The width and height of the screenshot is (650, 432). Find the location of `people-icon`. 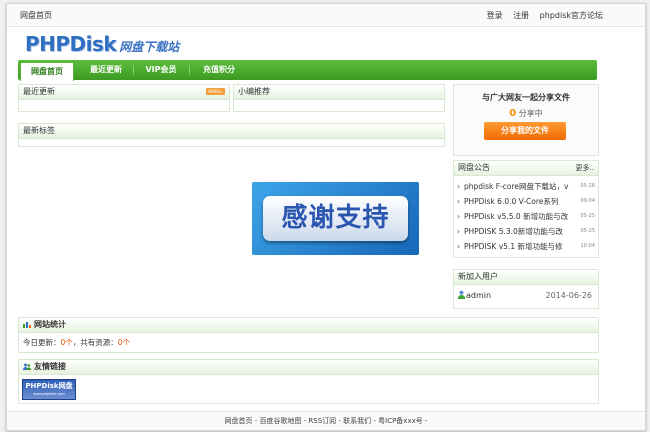

people-icon is located at coordinates (27, 366).